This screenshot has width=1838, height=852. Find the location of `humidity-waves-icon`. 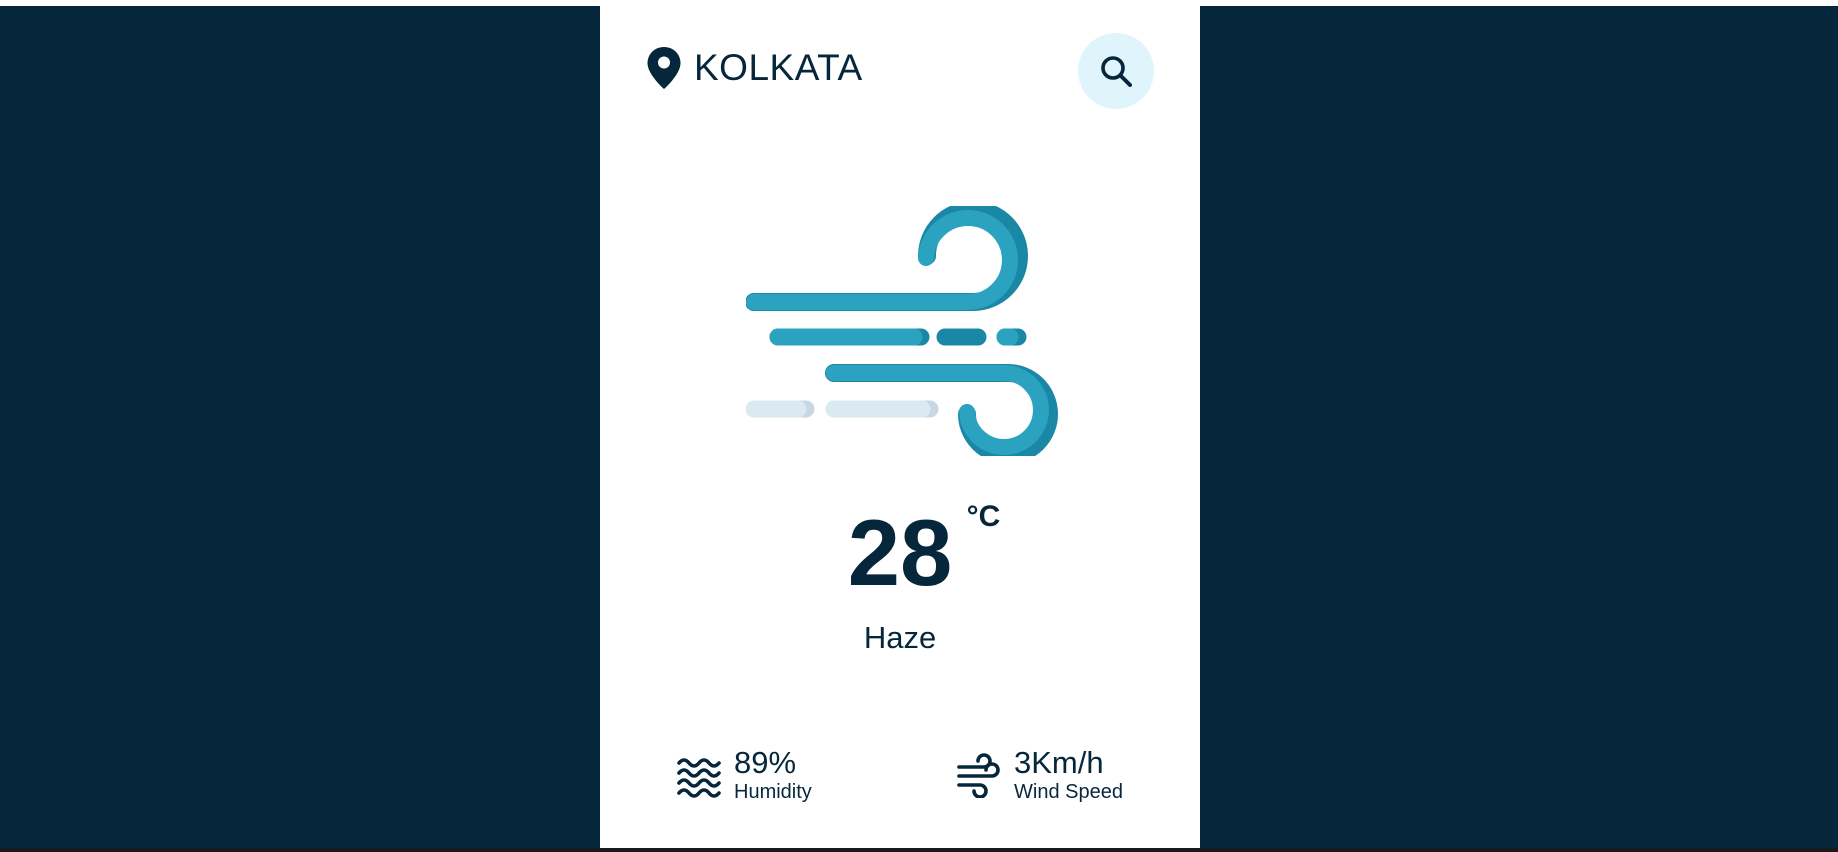

humidity-waves-icon is located at coordinates (699, 778).